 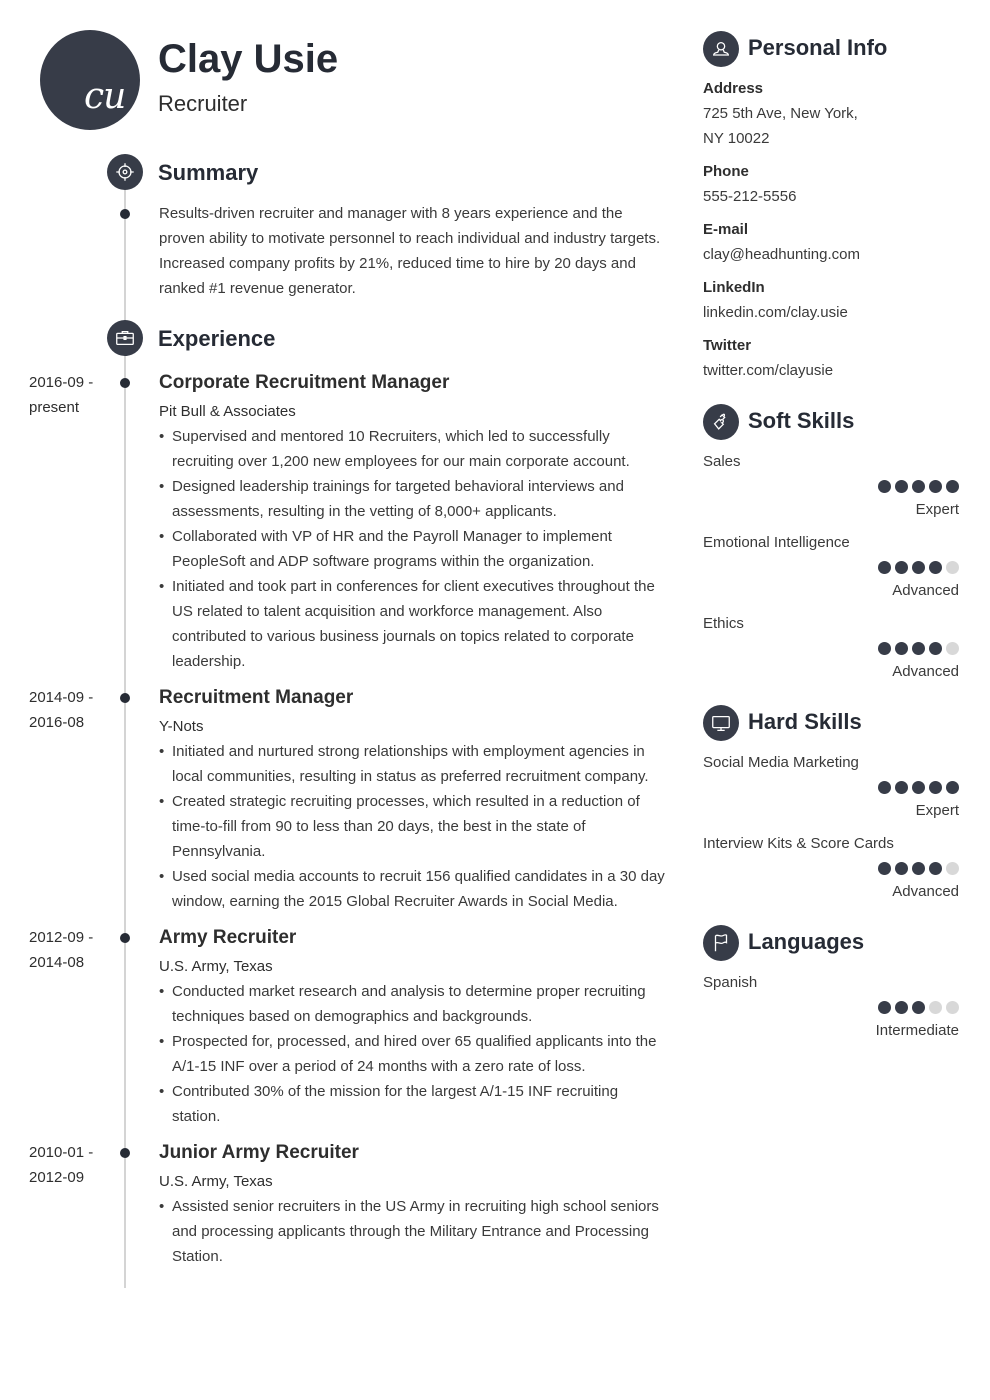 What do you see at coordinates (69, 1165) in the screenshot?
I see `job-date-range: 2010-01 - 2012-09` at bounding box center [69, 1165].